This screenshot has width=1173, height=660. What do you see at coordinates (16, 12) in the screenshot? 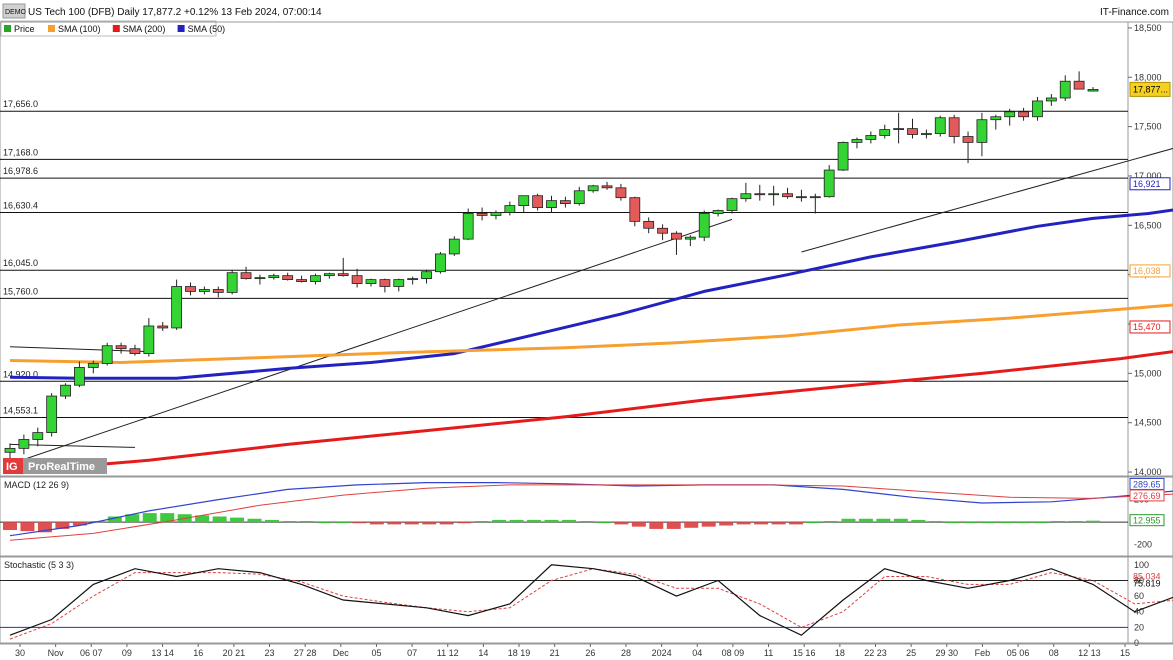
I see `demo-badge-text: DEMO` at bounding box center [16, 12].